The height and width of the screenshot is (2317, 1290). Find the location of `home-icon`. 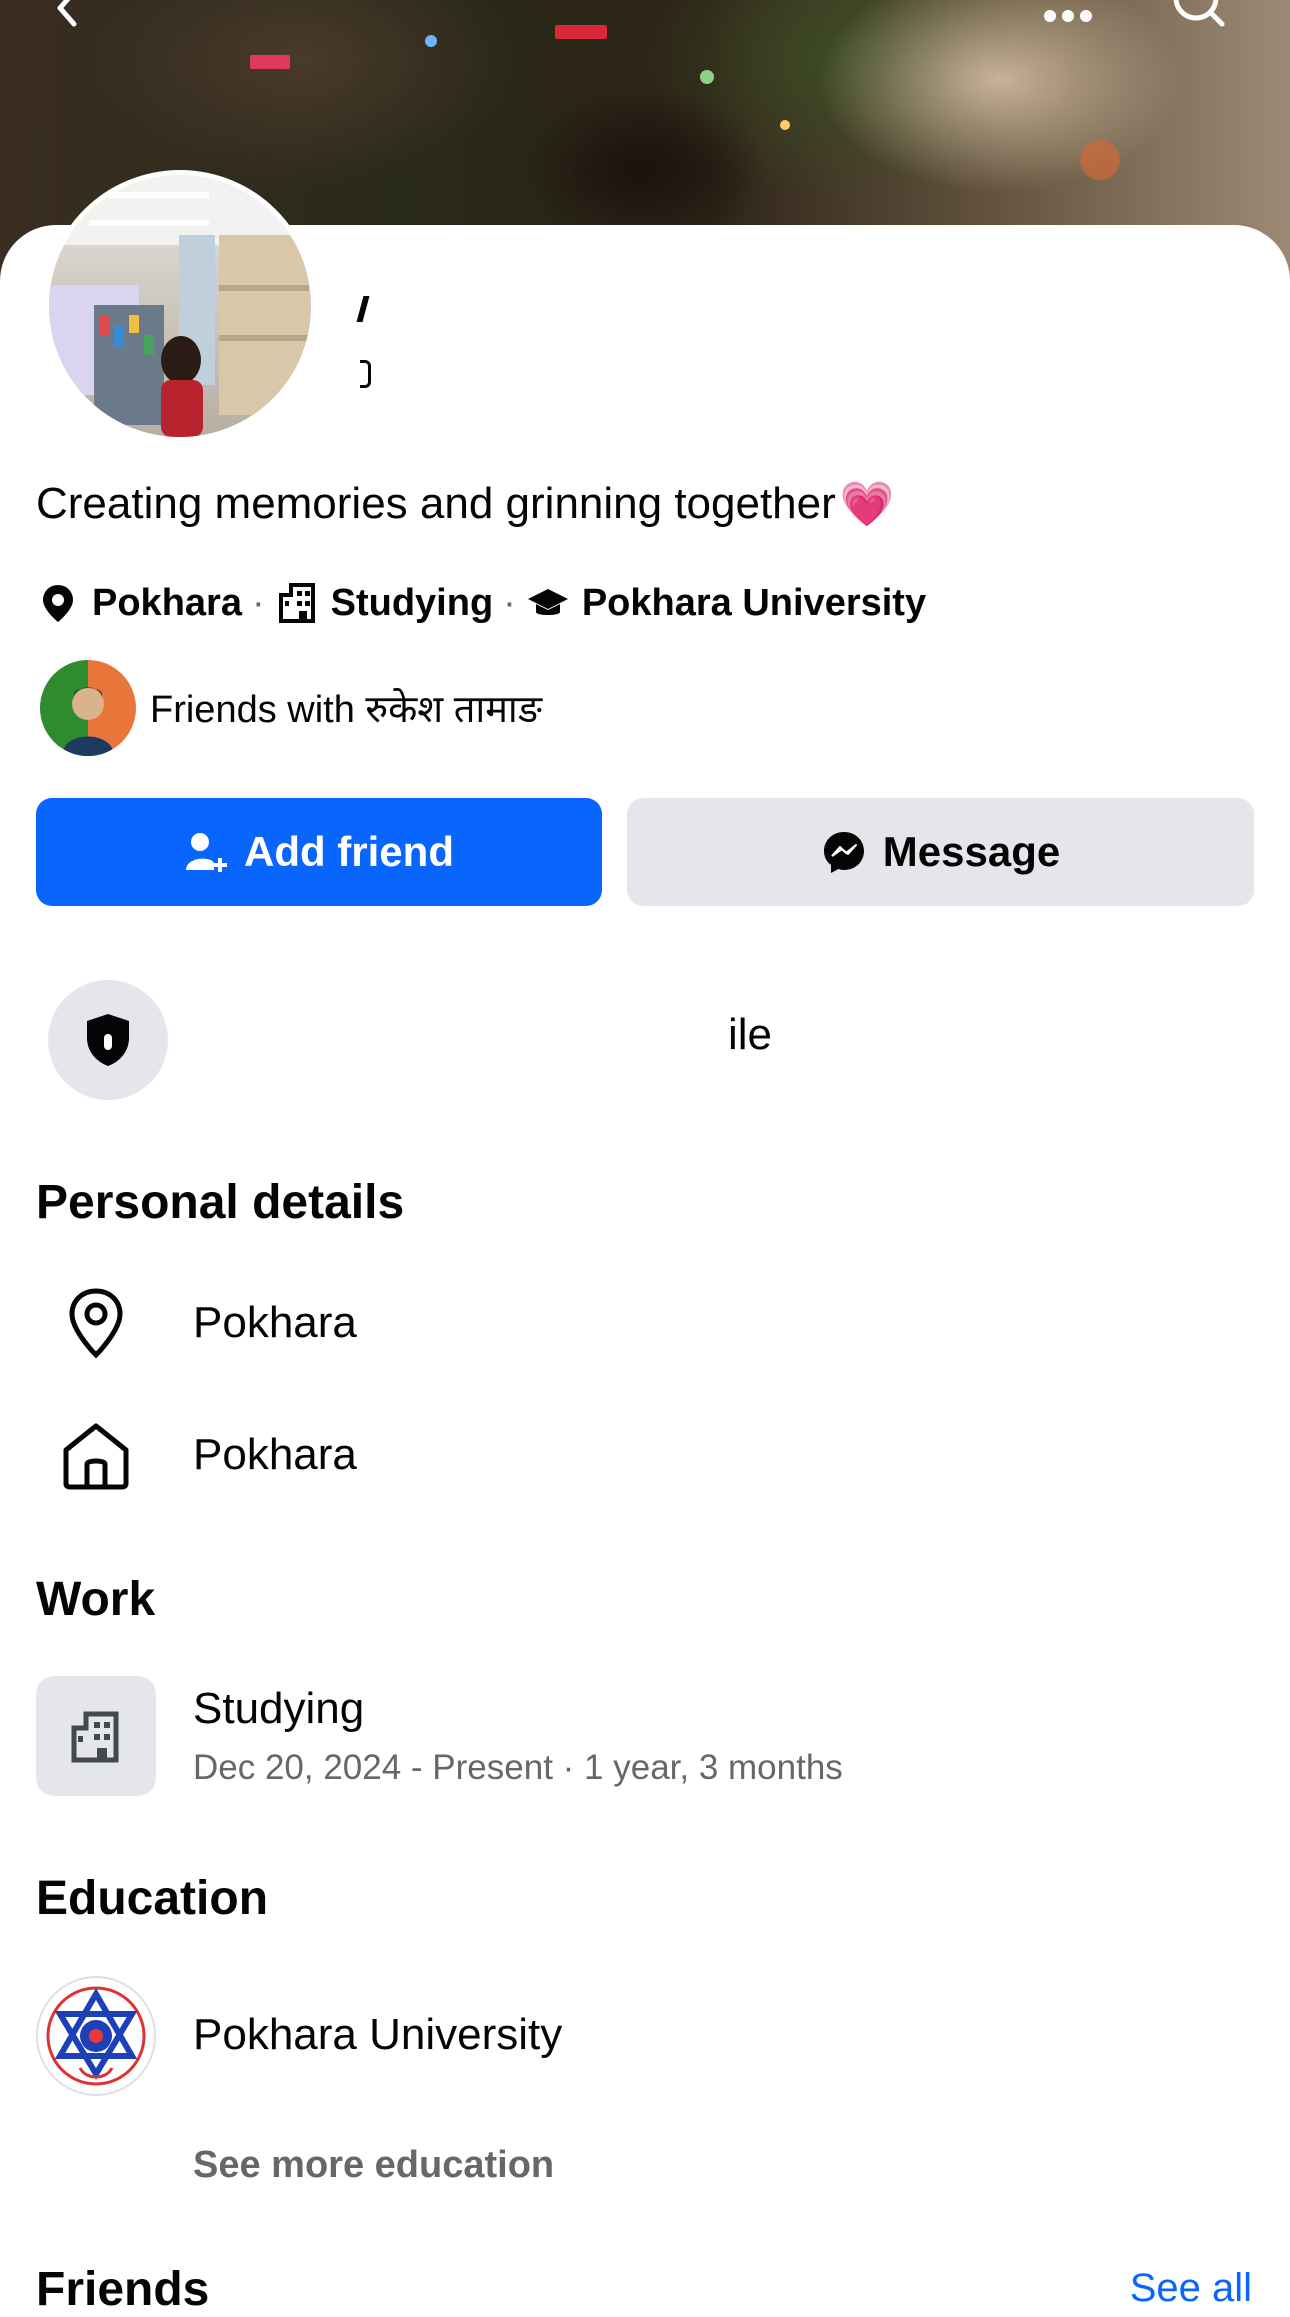

home-icon is located at coordinates (96, 1455).